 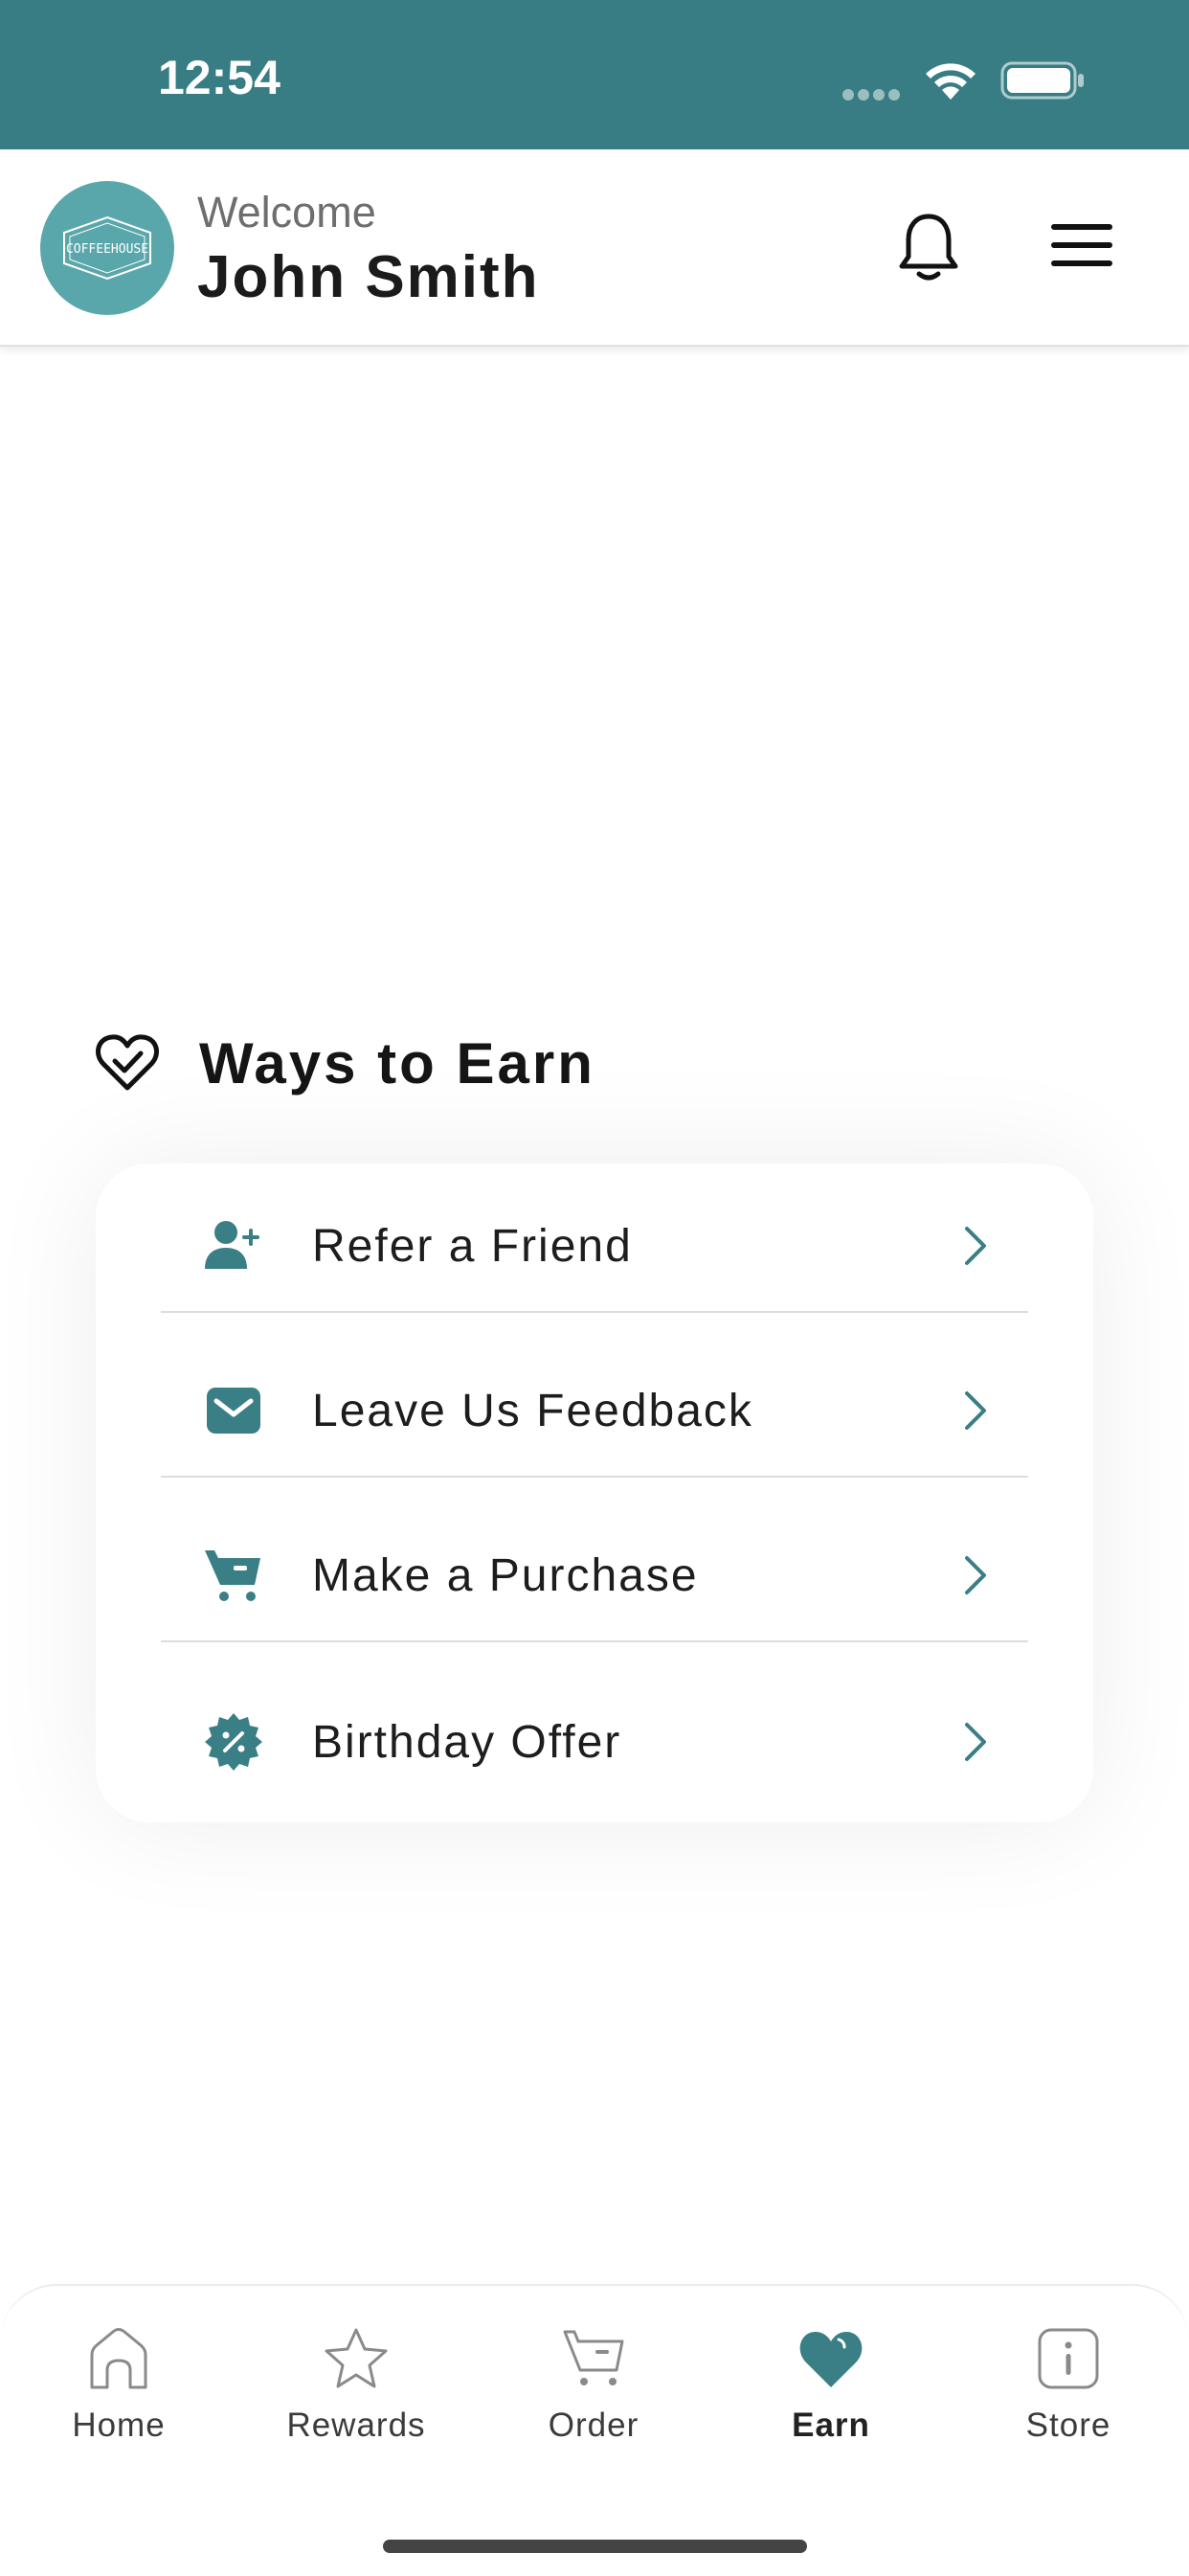 What do you see at coordinates (875, 93) in the screenshot?
I see `cellular-signal-icon` at bounding box center [875, 93].